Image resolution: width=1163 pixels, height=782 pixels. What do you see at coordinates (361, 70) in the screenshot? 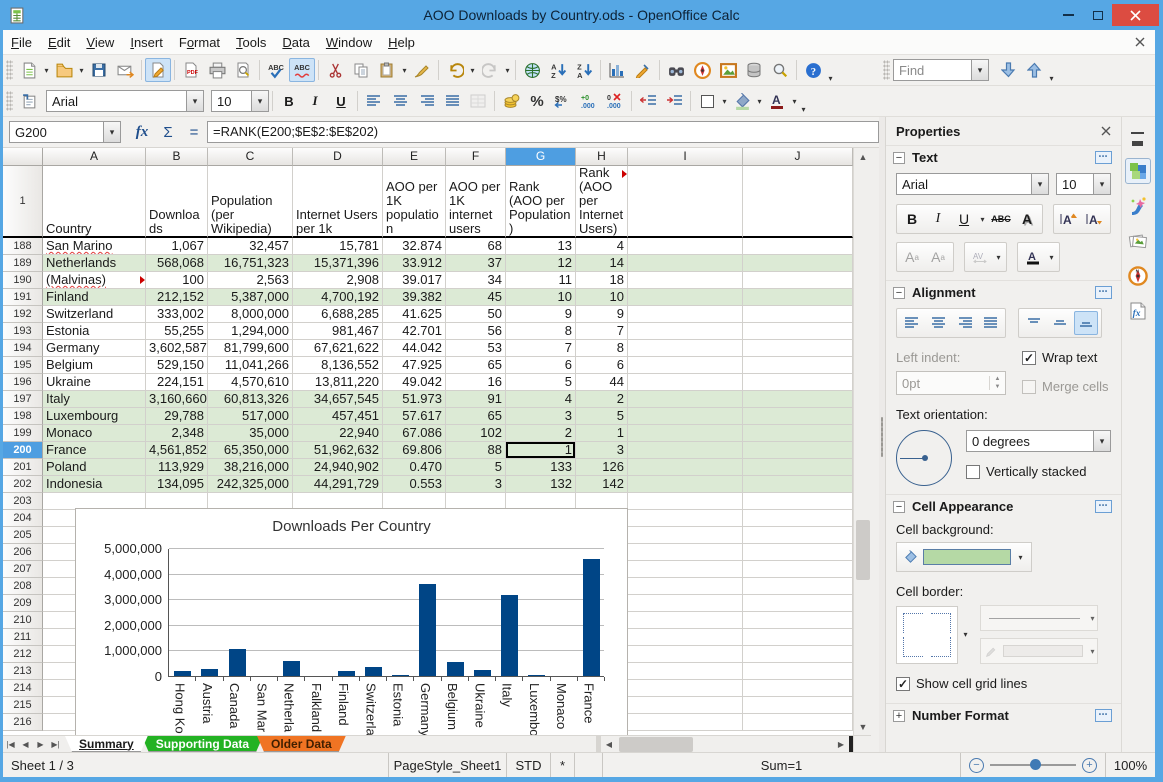
I see `copy-button` at bounding box center [361, 70].